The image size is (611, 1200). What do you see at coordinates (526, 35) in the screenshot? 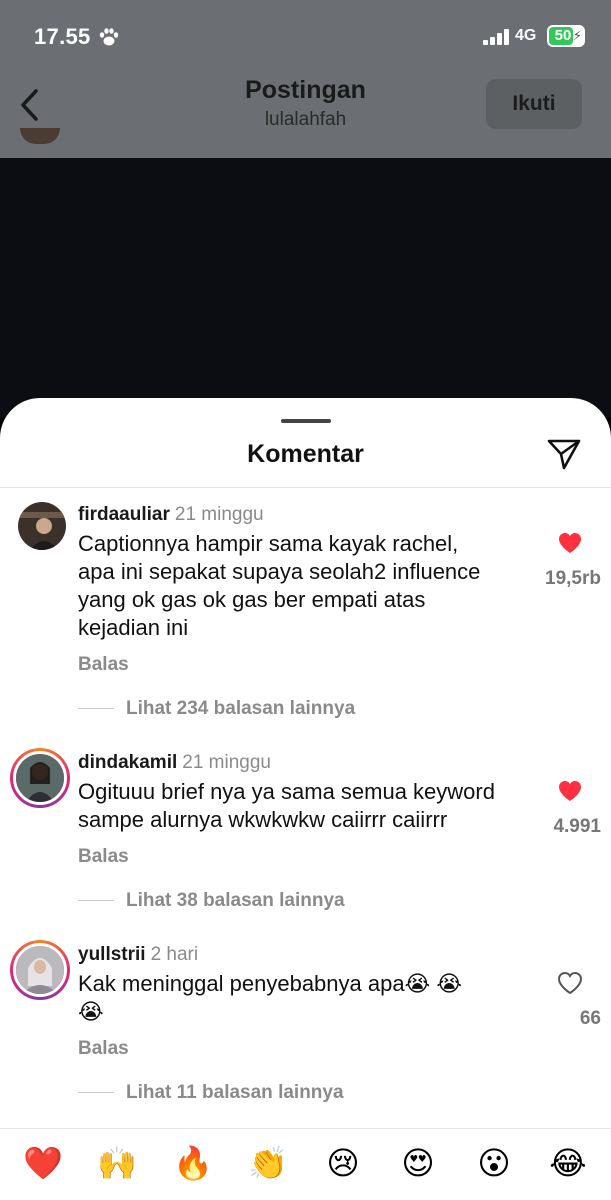
I see `network-type: 4G` at bounding box center [526, 35].